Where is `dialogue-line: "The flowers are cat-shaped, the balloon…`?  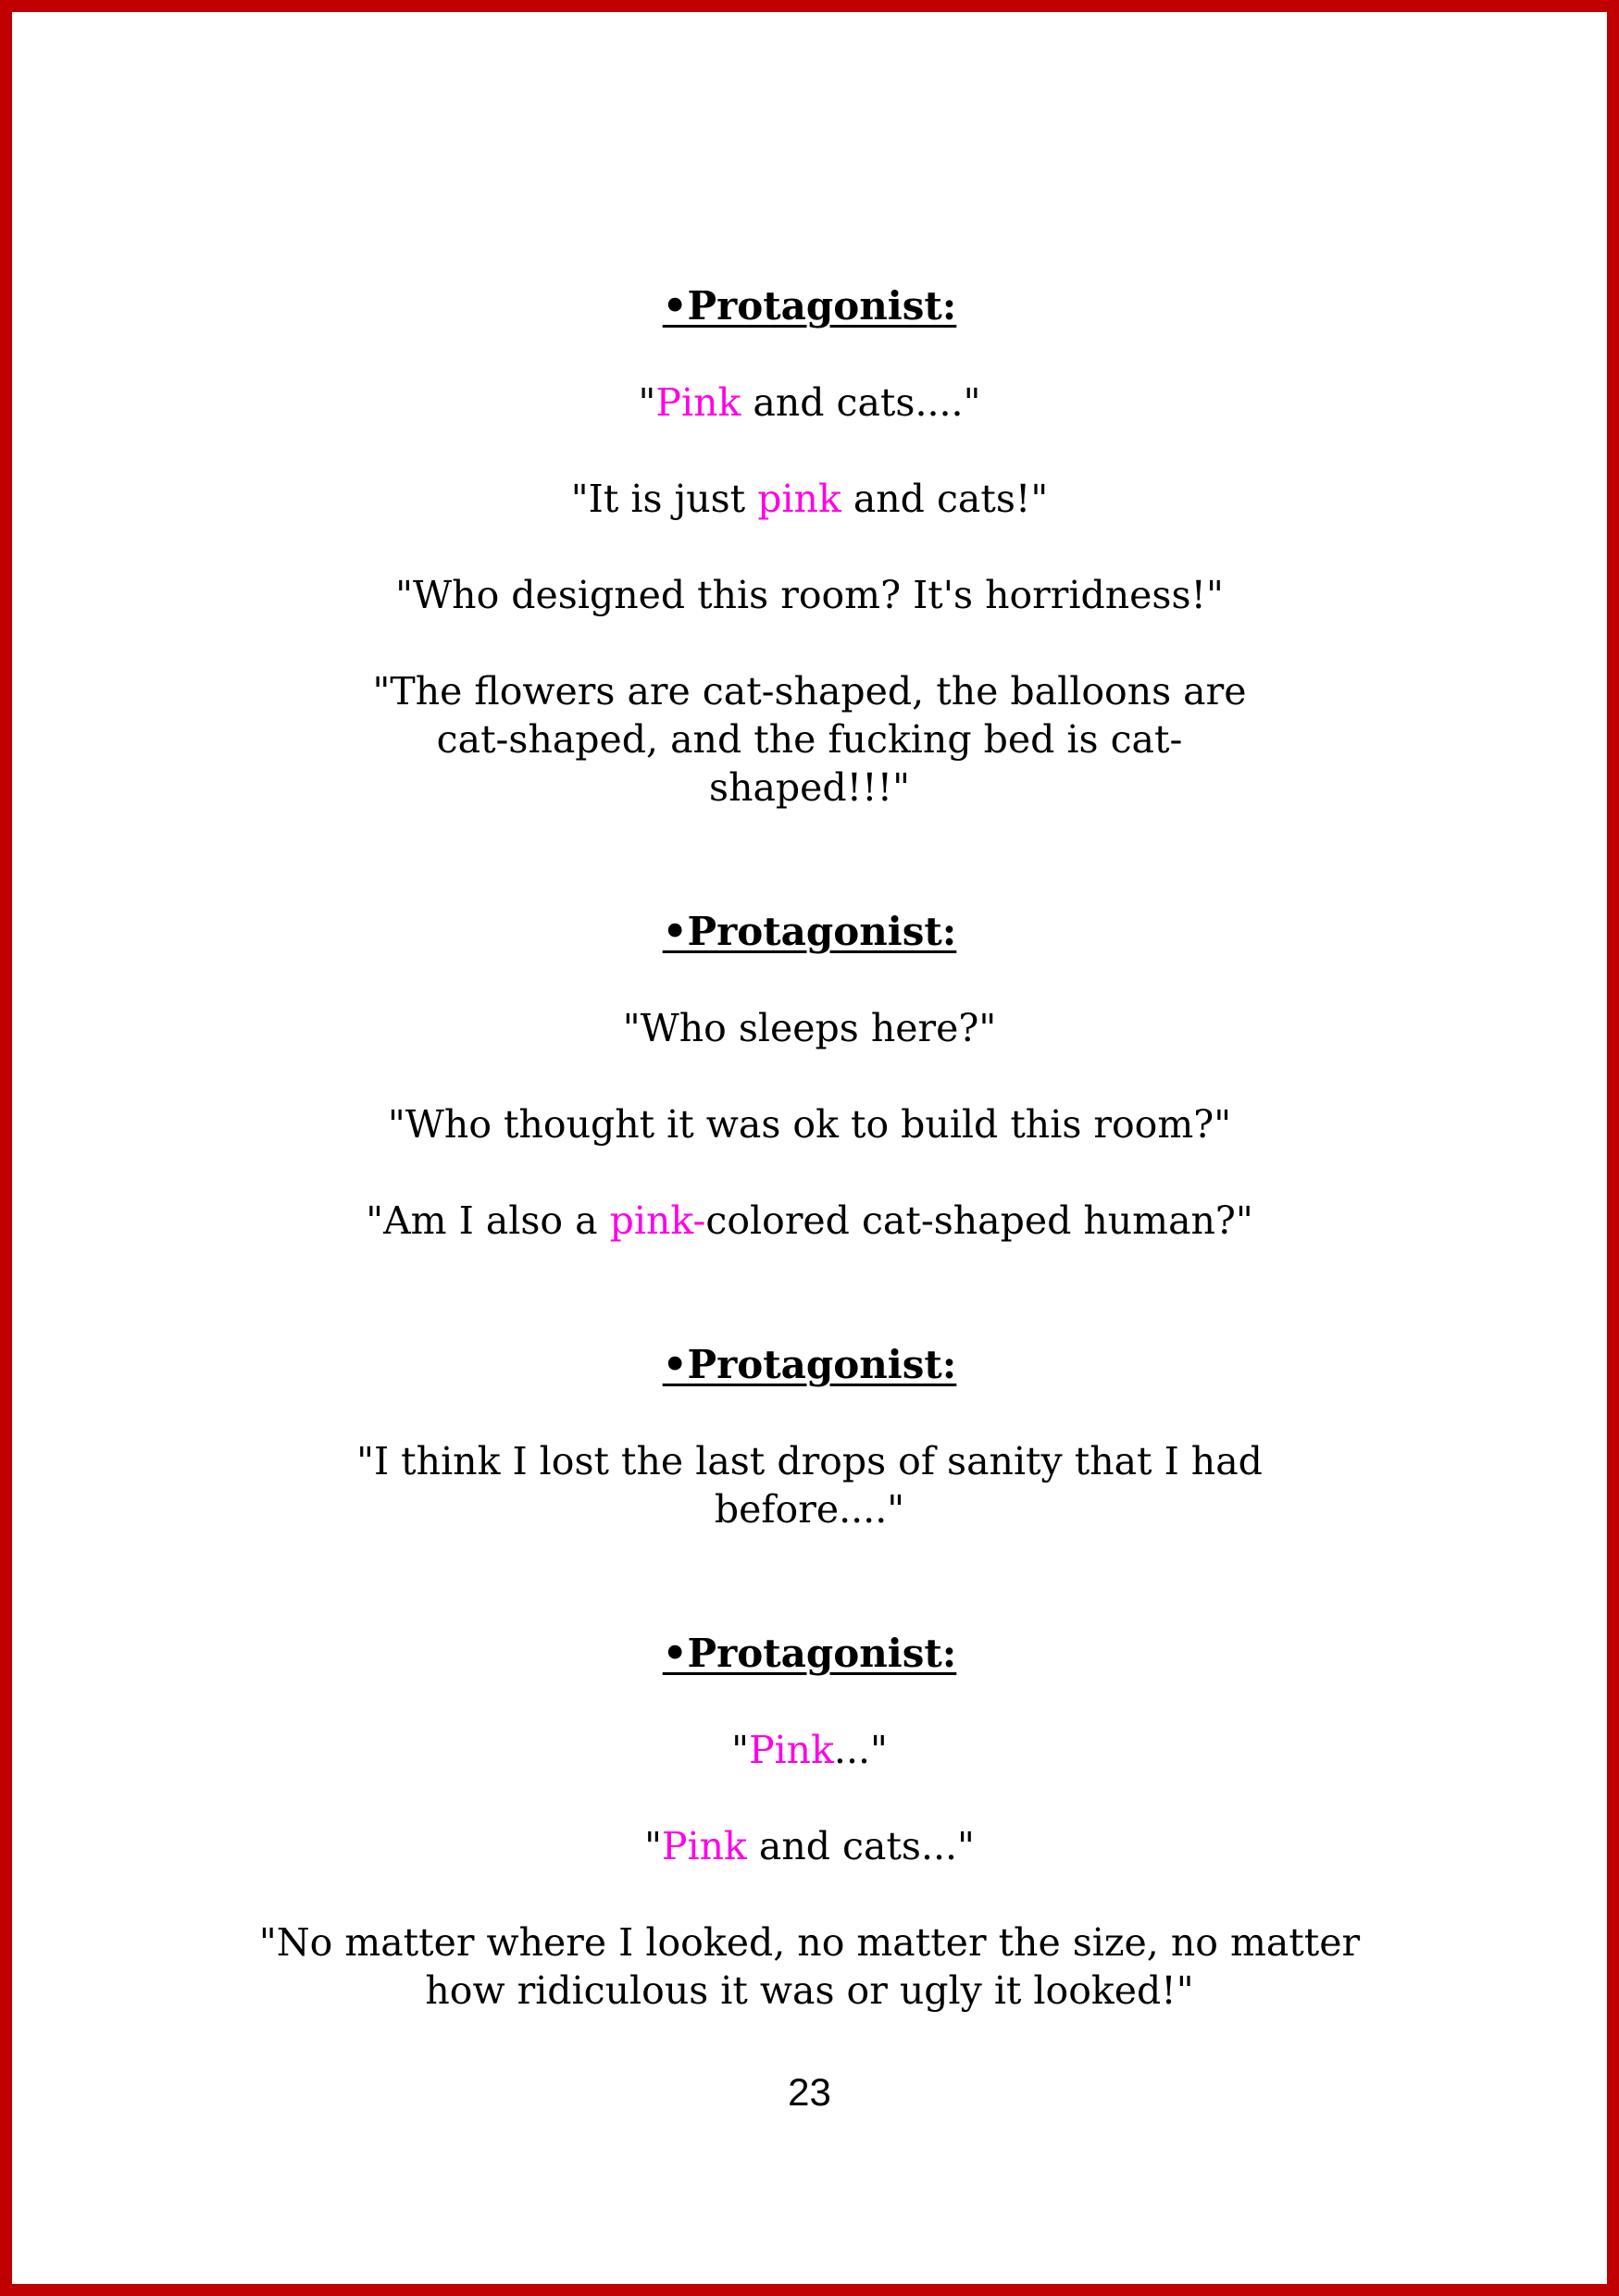 dialogue-line: "The flowers are cat-shaped, the balloon… is located at coordinates (810, 739).